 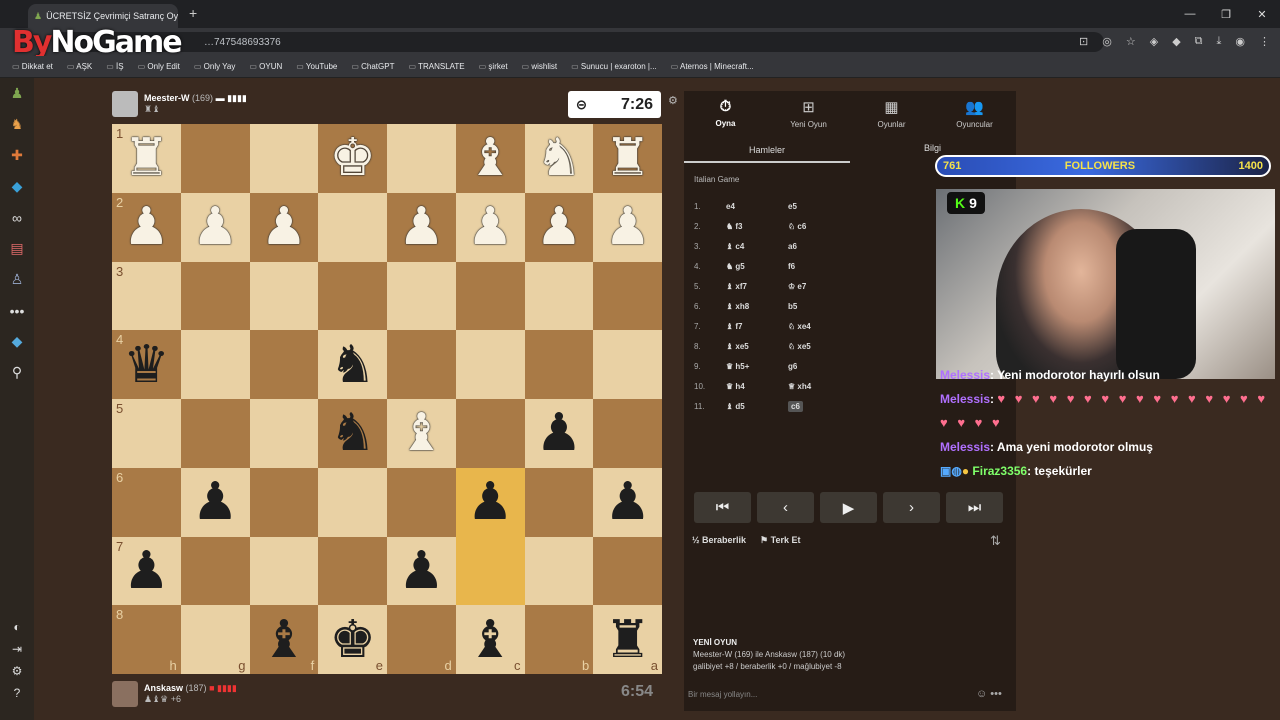 What do you see at coordinates (17, 693) in the screenshot?
I see `help-icon: ?` at bounding box center [17, 693].